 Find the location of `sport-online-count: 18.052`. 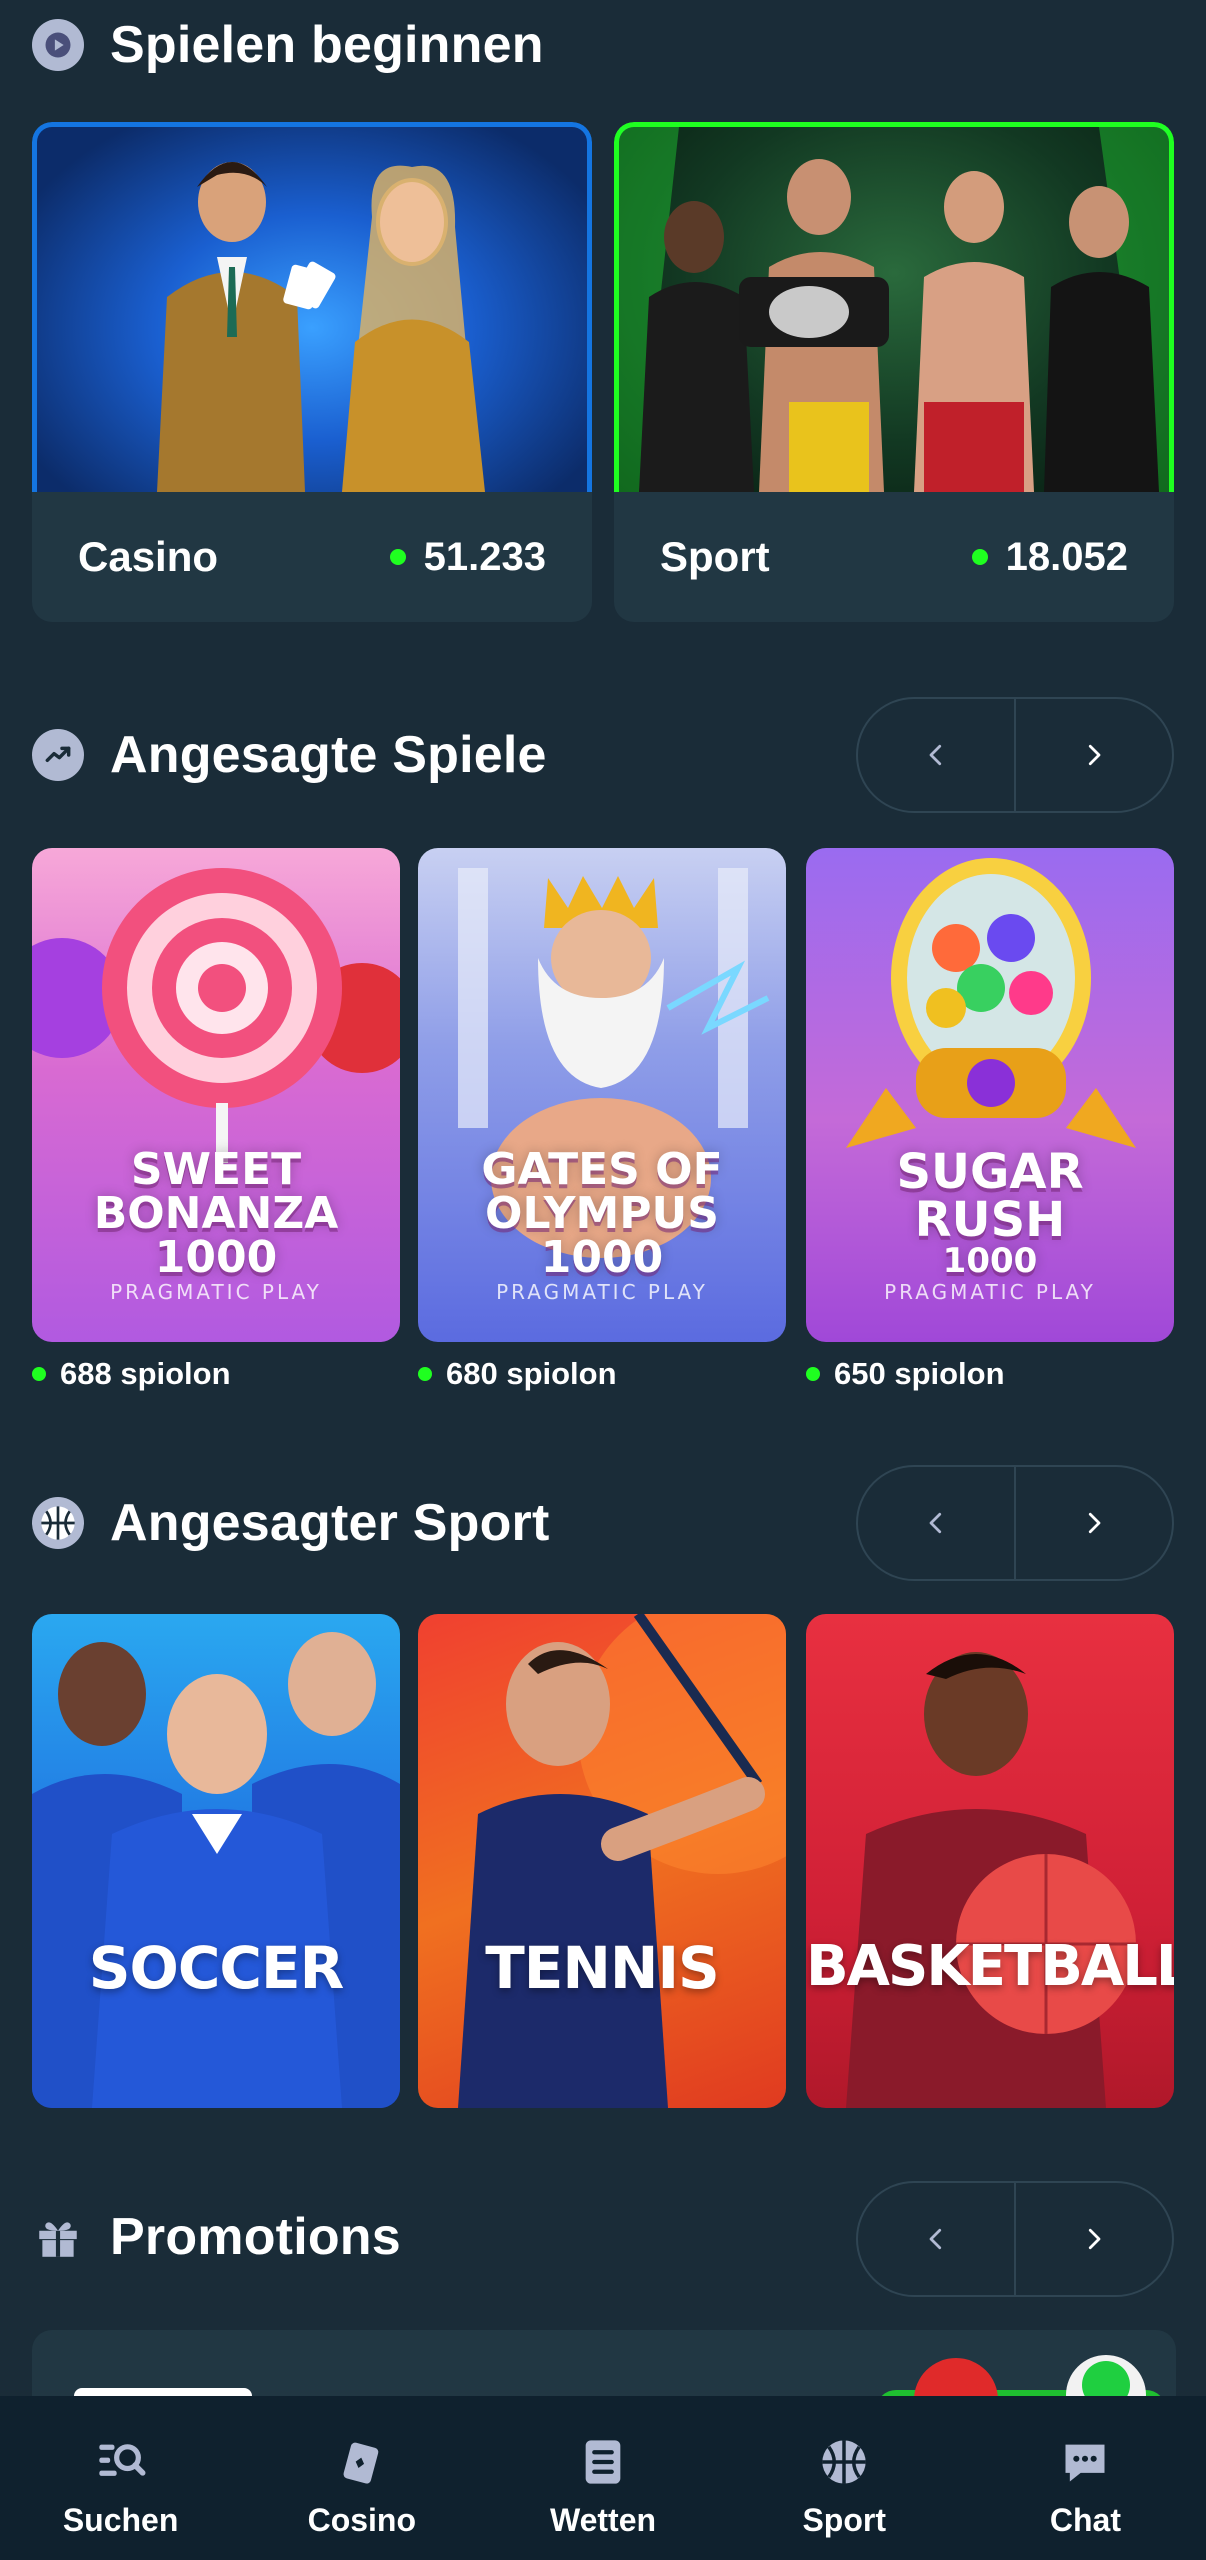

sport-online-count: 18.052 is located at coordinates (1049, 557).